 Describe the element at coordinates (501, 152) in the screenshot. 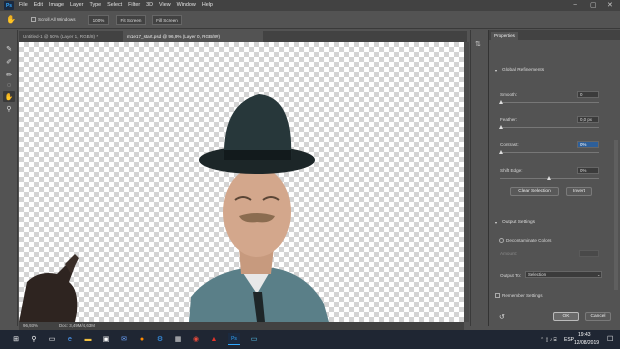

I see `contrast-slider-knob` at that location.